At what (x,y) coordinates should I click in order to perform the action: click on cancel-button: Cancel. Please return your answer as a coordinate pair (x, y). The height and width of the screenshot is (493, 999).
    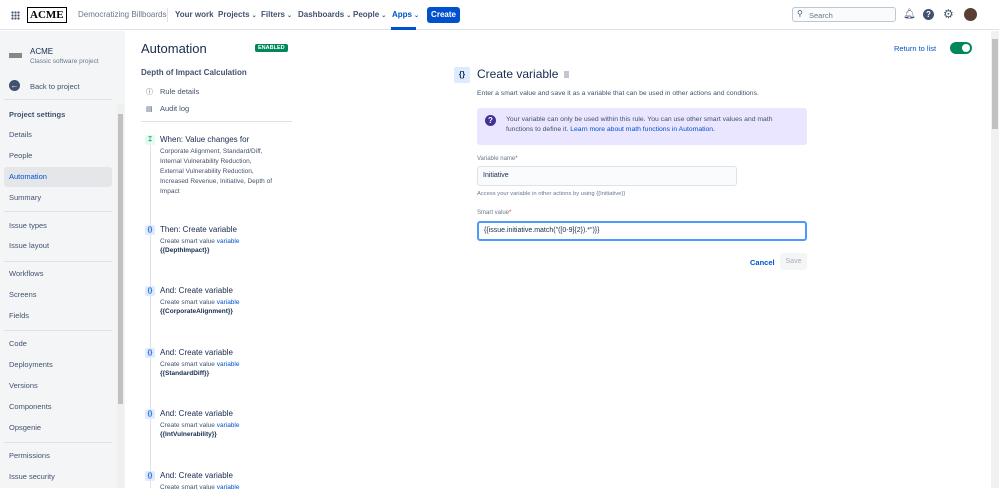
    Looking at the image, I should click on (762, 262).